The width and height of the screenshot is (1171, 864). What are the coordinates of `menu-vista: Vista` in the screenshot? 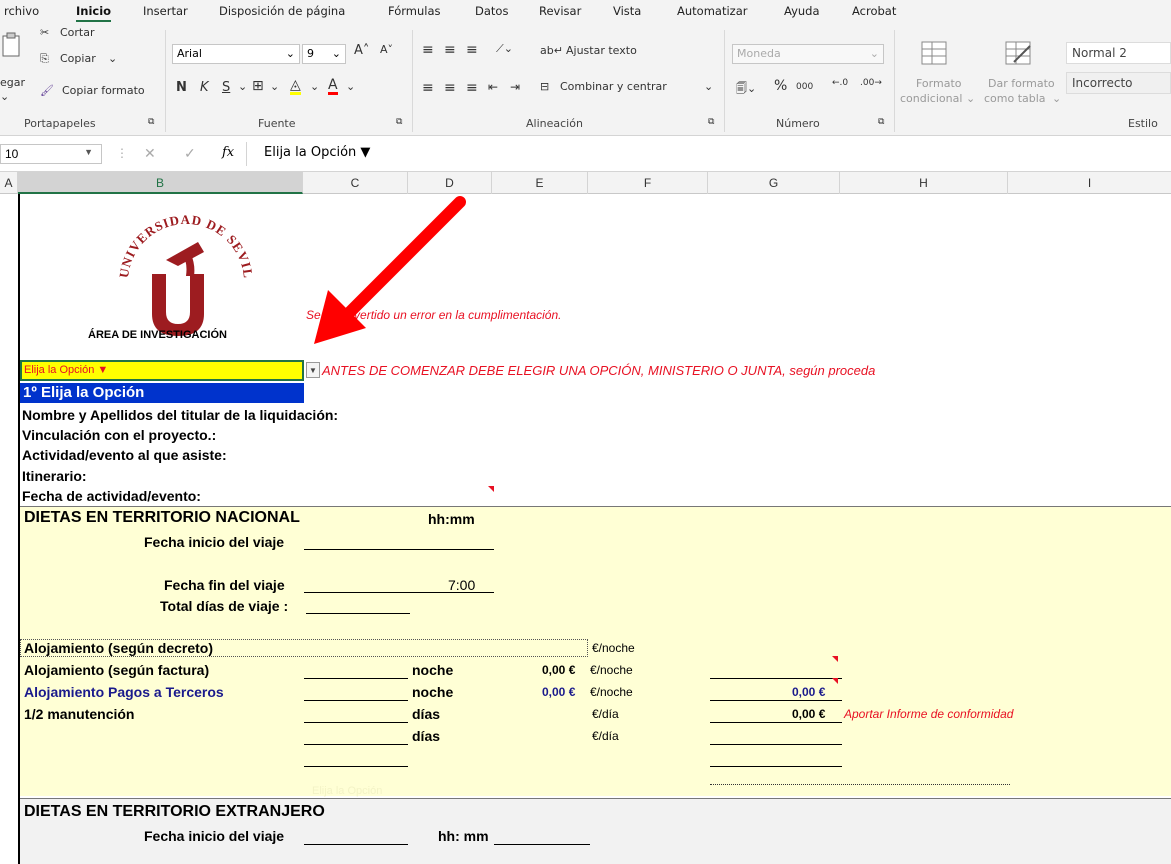 It's located at (627, 11).